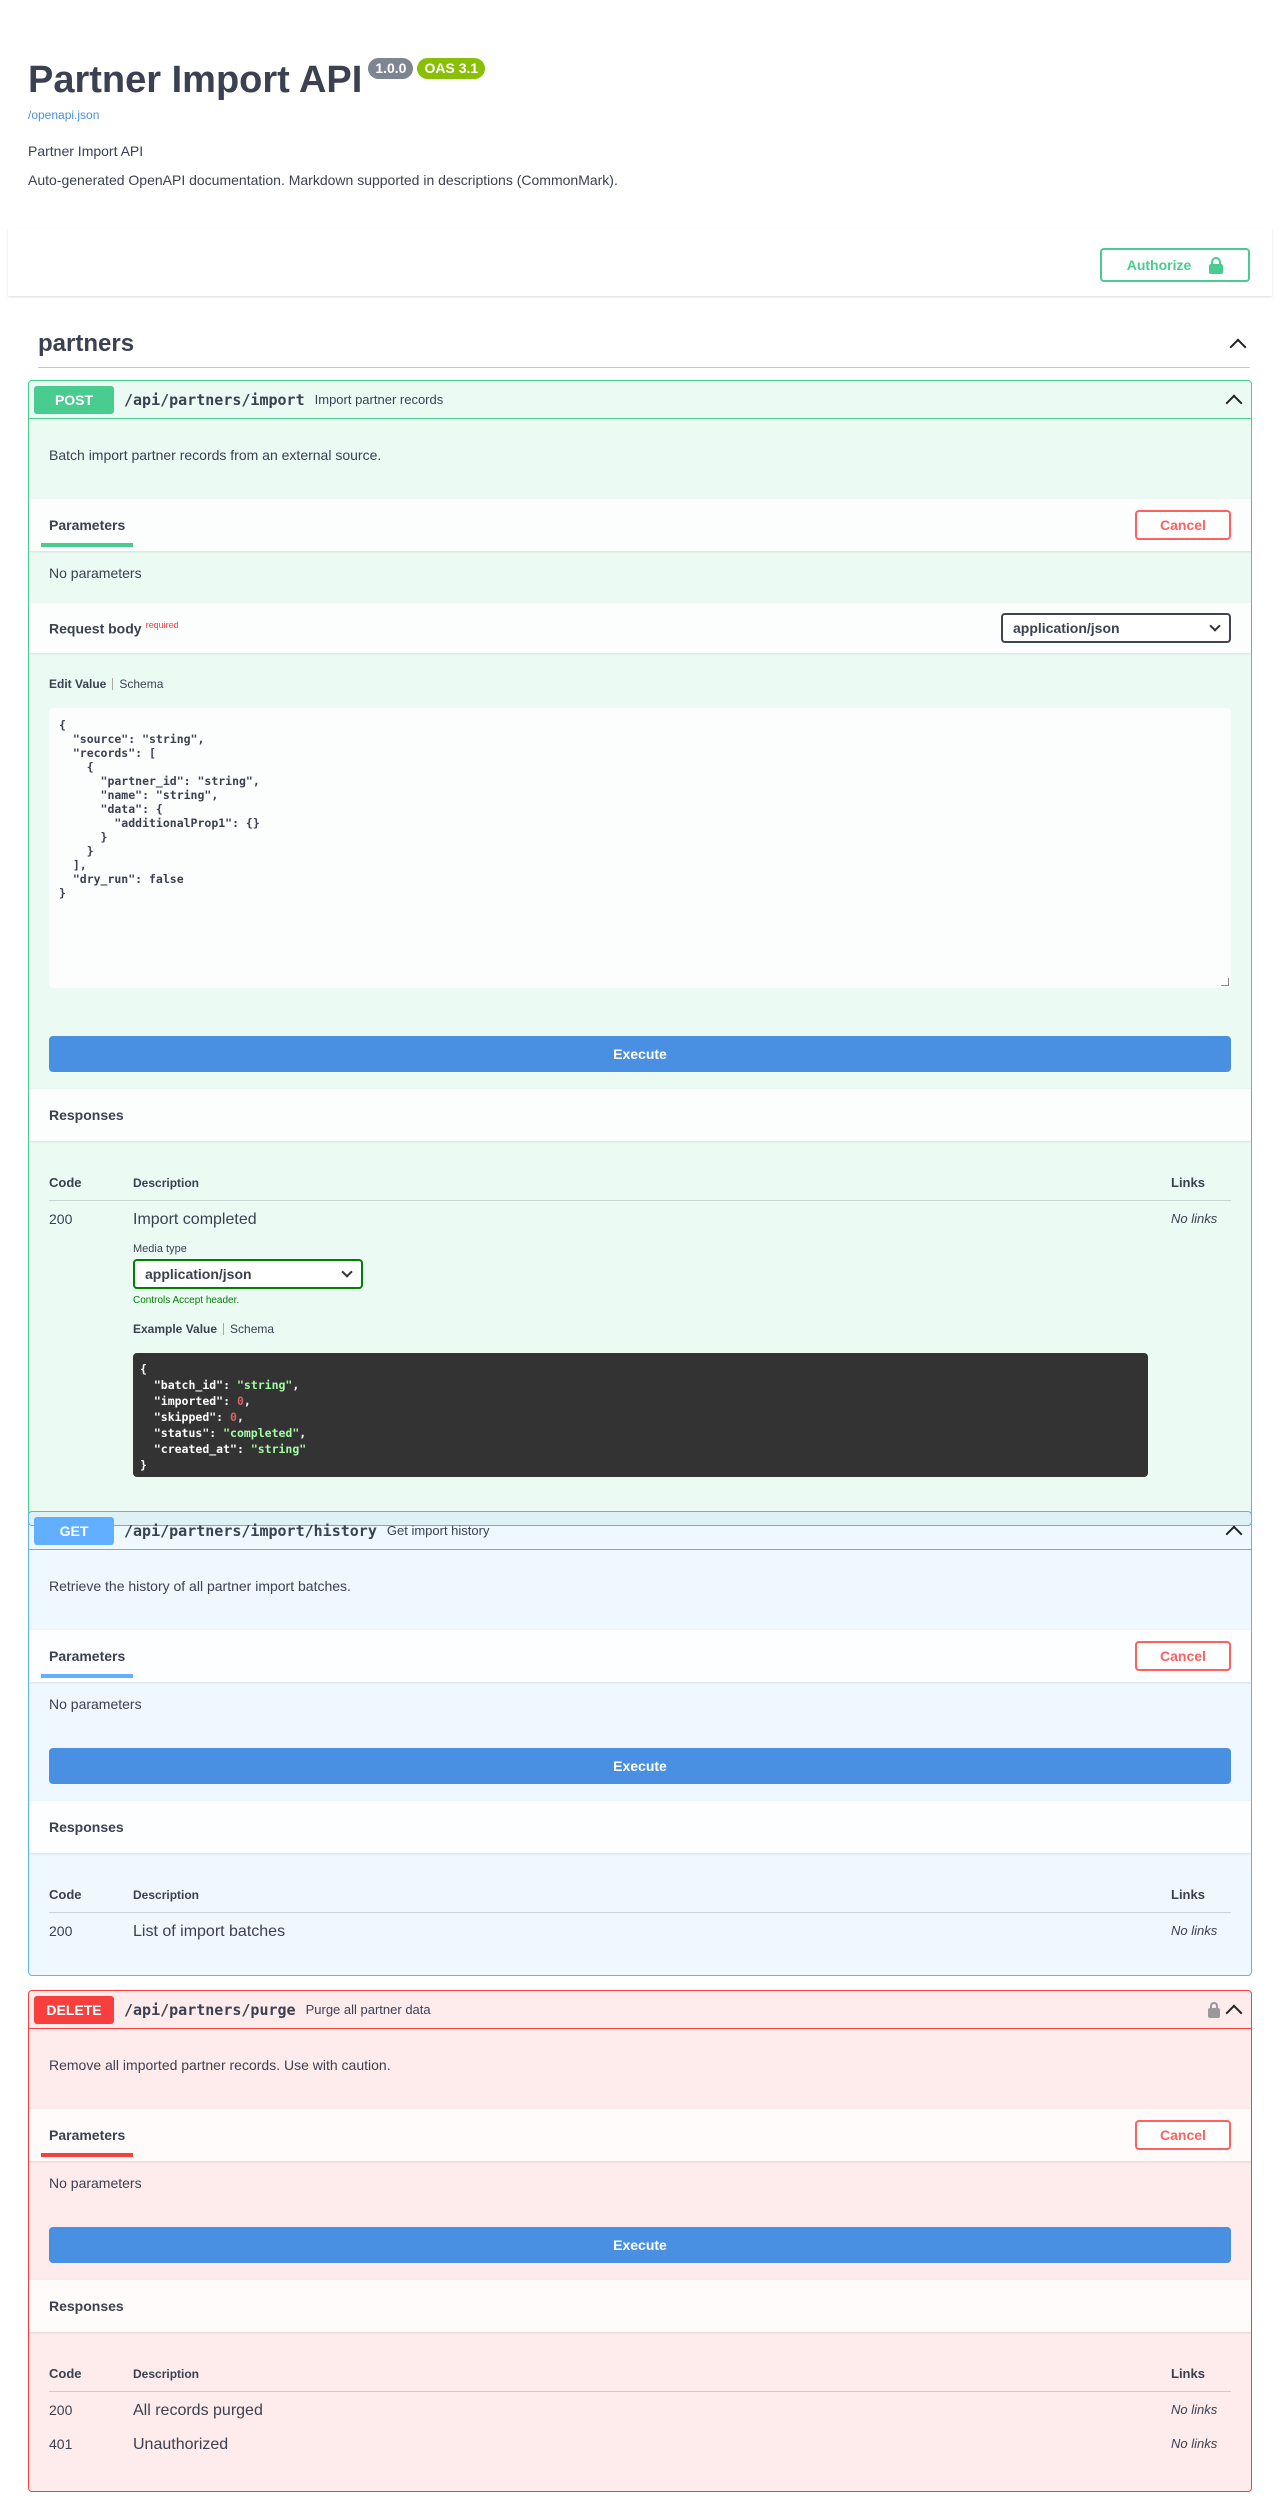 The image size is (1280, 2514). What do you see at coordinates (1216, 265) in the screenshot?
I see `unlocked-icon` at bounding box center [1216, 265].